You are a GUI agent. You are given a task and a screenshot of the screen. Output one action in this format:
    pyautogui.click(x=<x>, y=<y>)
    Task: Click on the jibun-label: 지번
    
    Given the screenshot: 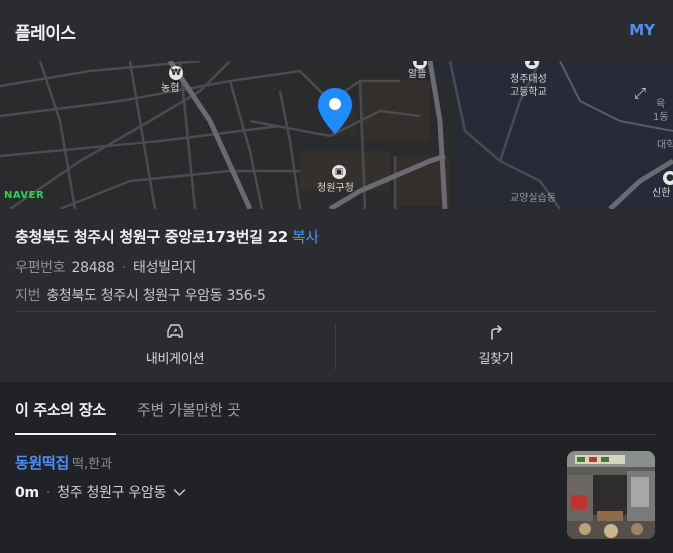 What is the action you would take?
    pyautogui.click(x=28, y=296)
    